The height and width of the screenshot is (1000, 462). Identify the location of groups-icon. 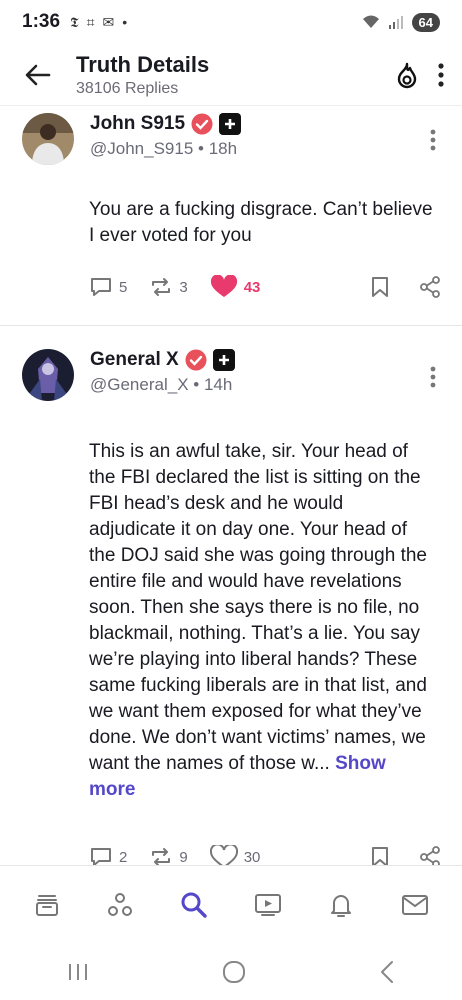
(120, 904).